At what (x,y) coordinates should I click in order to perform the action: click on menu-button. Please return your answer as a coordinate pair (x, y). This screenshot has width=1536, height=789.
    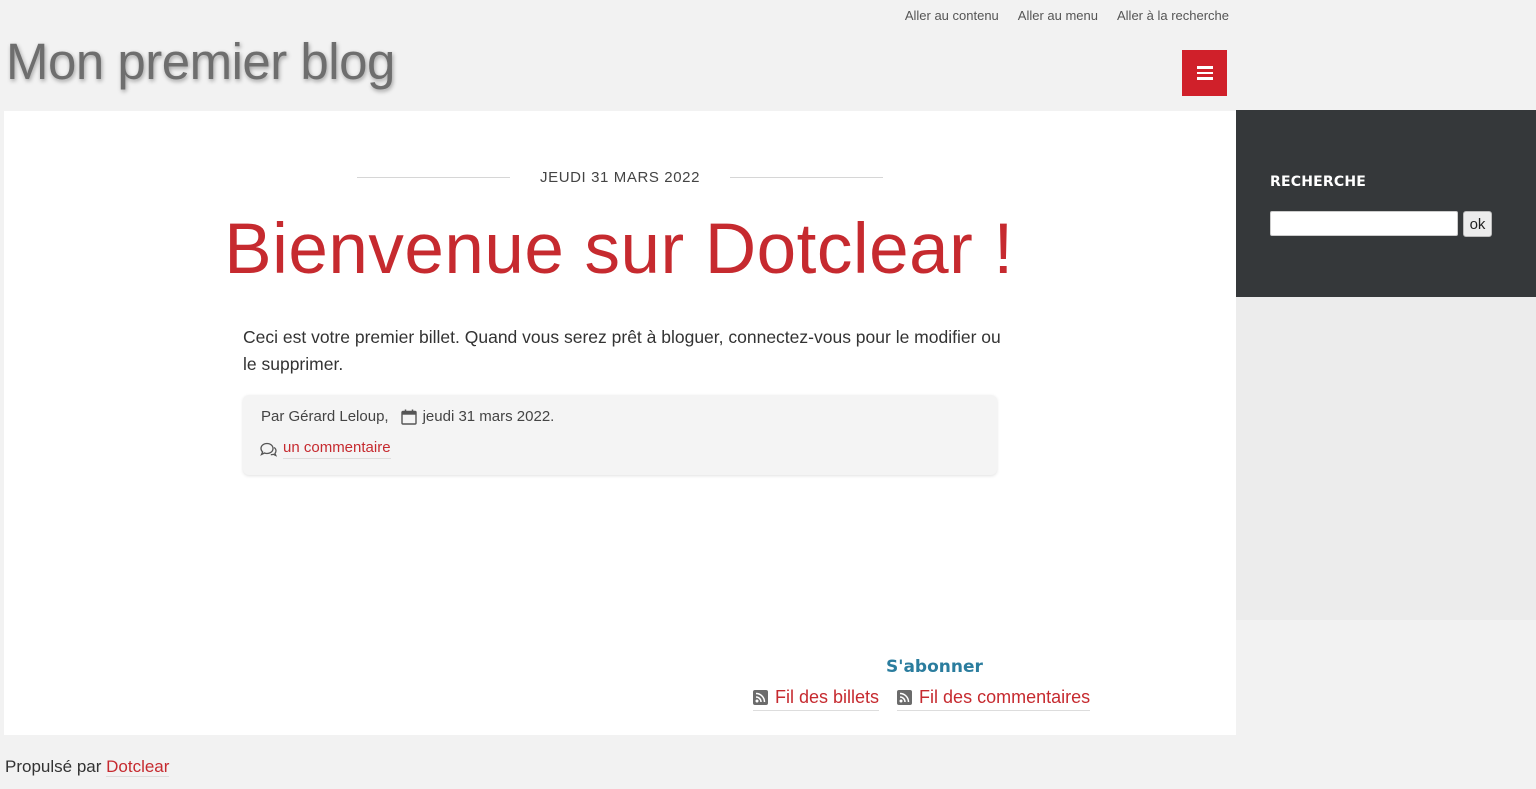
    Looking at the image, I should click on (1204, 73).